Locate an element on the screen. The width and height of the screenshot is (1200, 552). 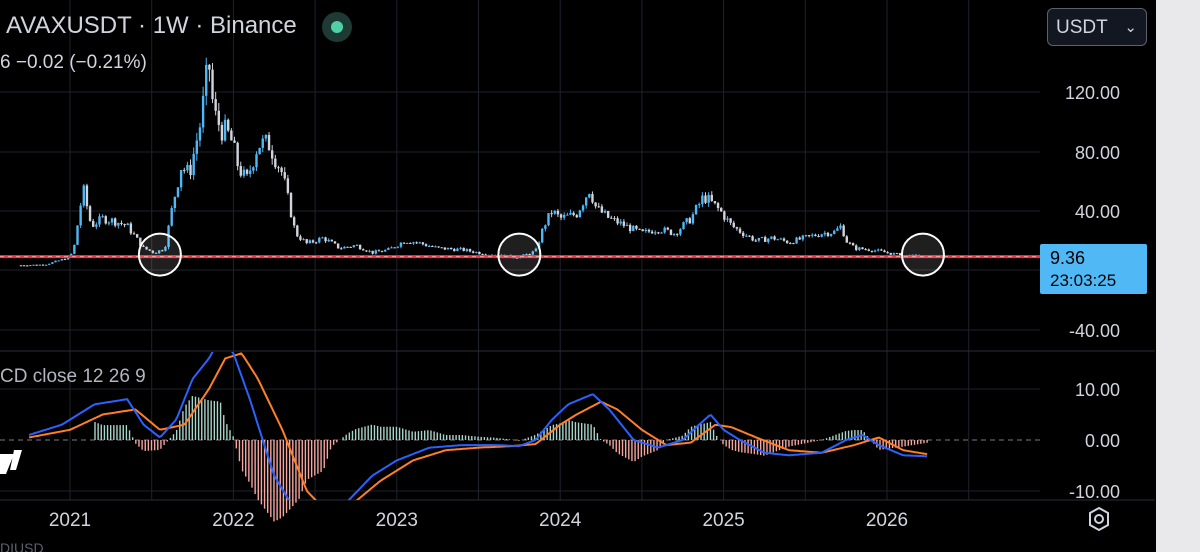
settings-gear-icon is located at coordinates (1099, 519).